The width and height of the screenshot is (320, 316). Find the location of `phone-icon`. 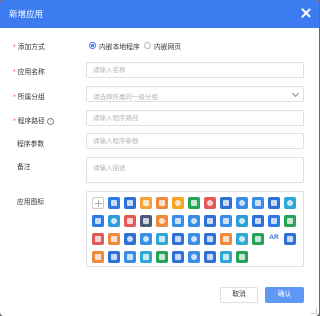

phone-icon is located at coordinates (242, 257).